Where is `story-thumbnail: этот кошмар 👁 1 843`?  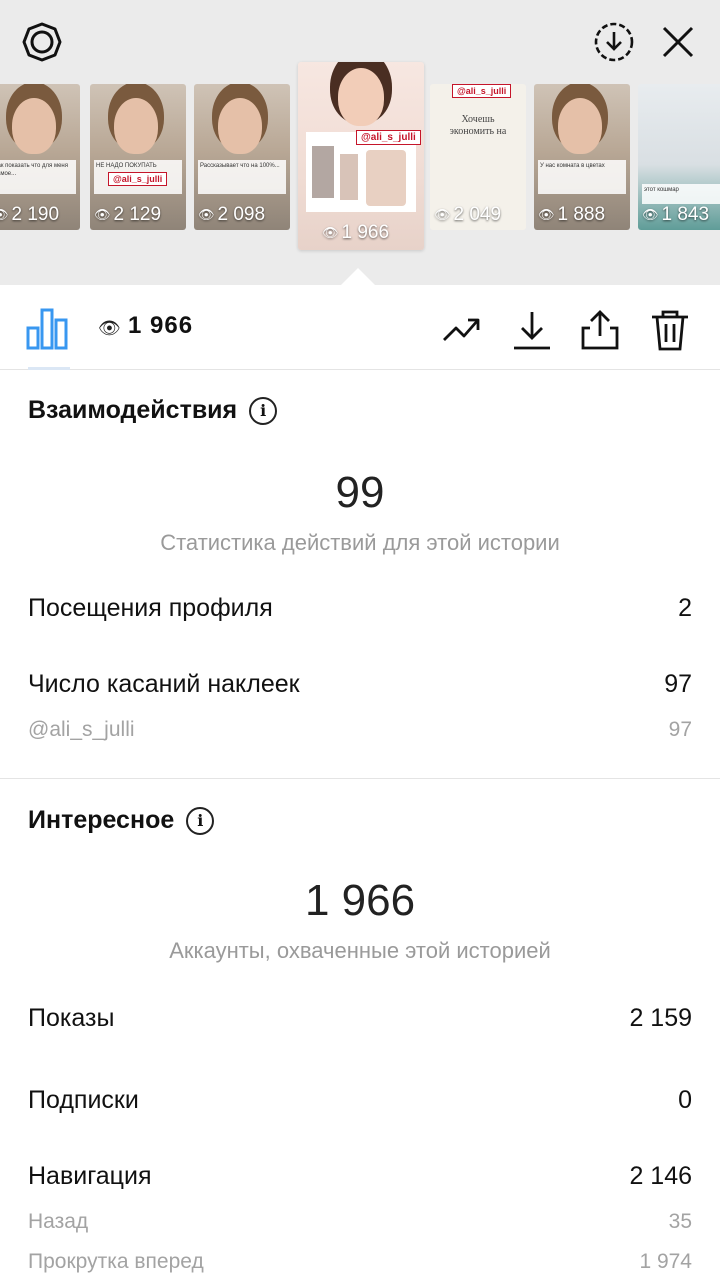 story-thumbnail: этот кошмар 👁 1 843 is located at coordinates (679, 157).